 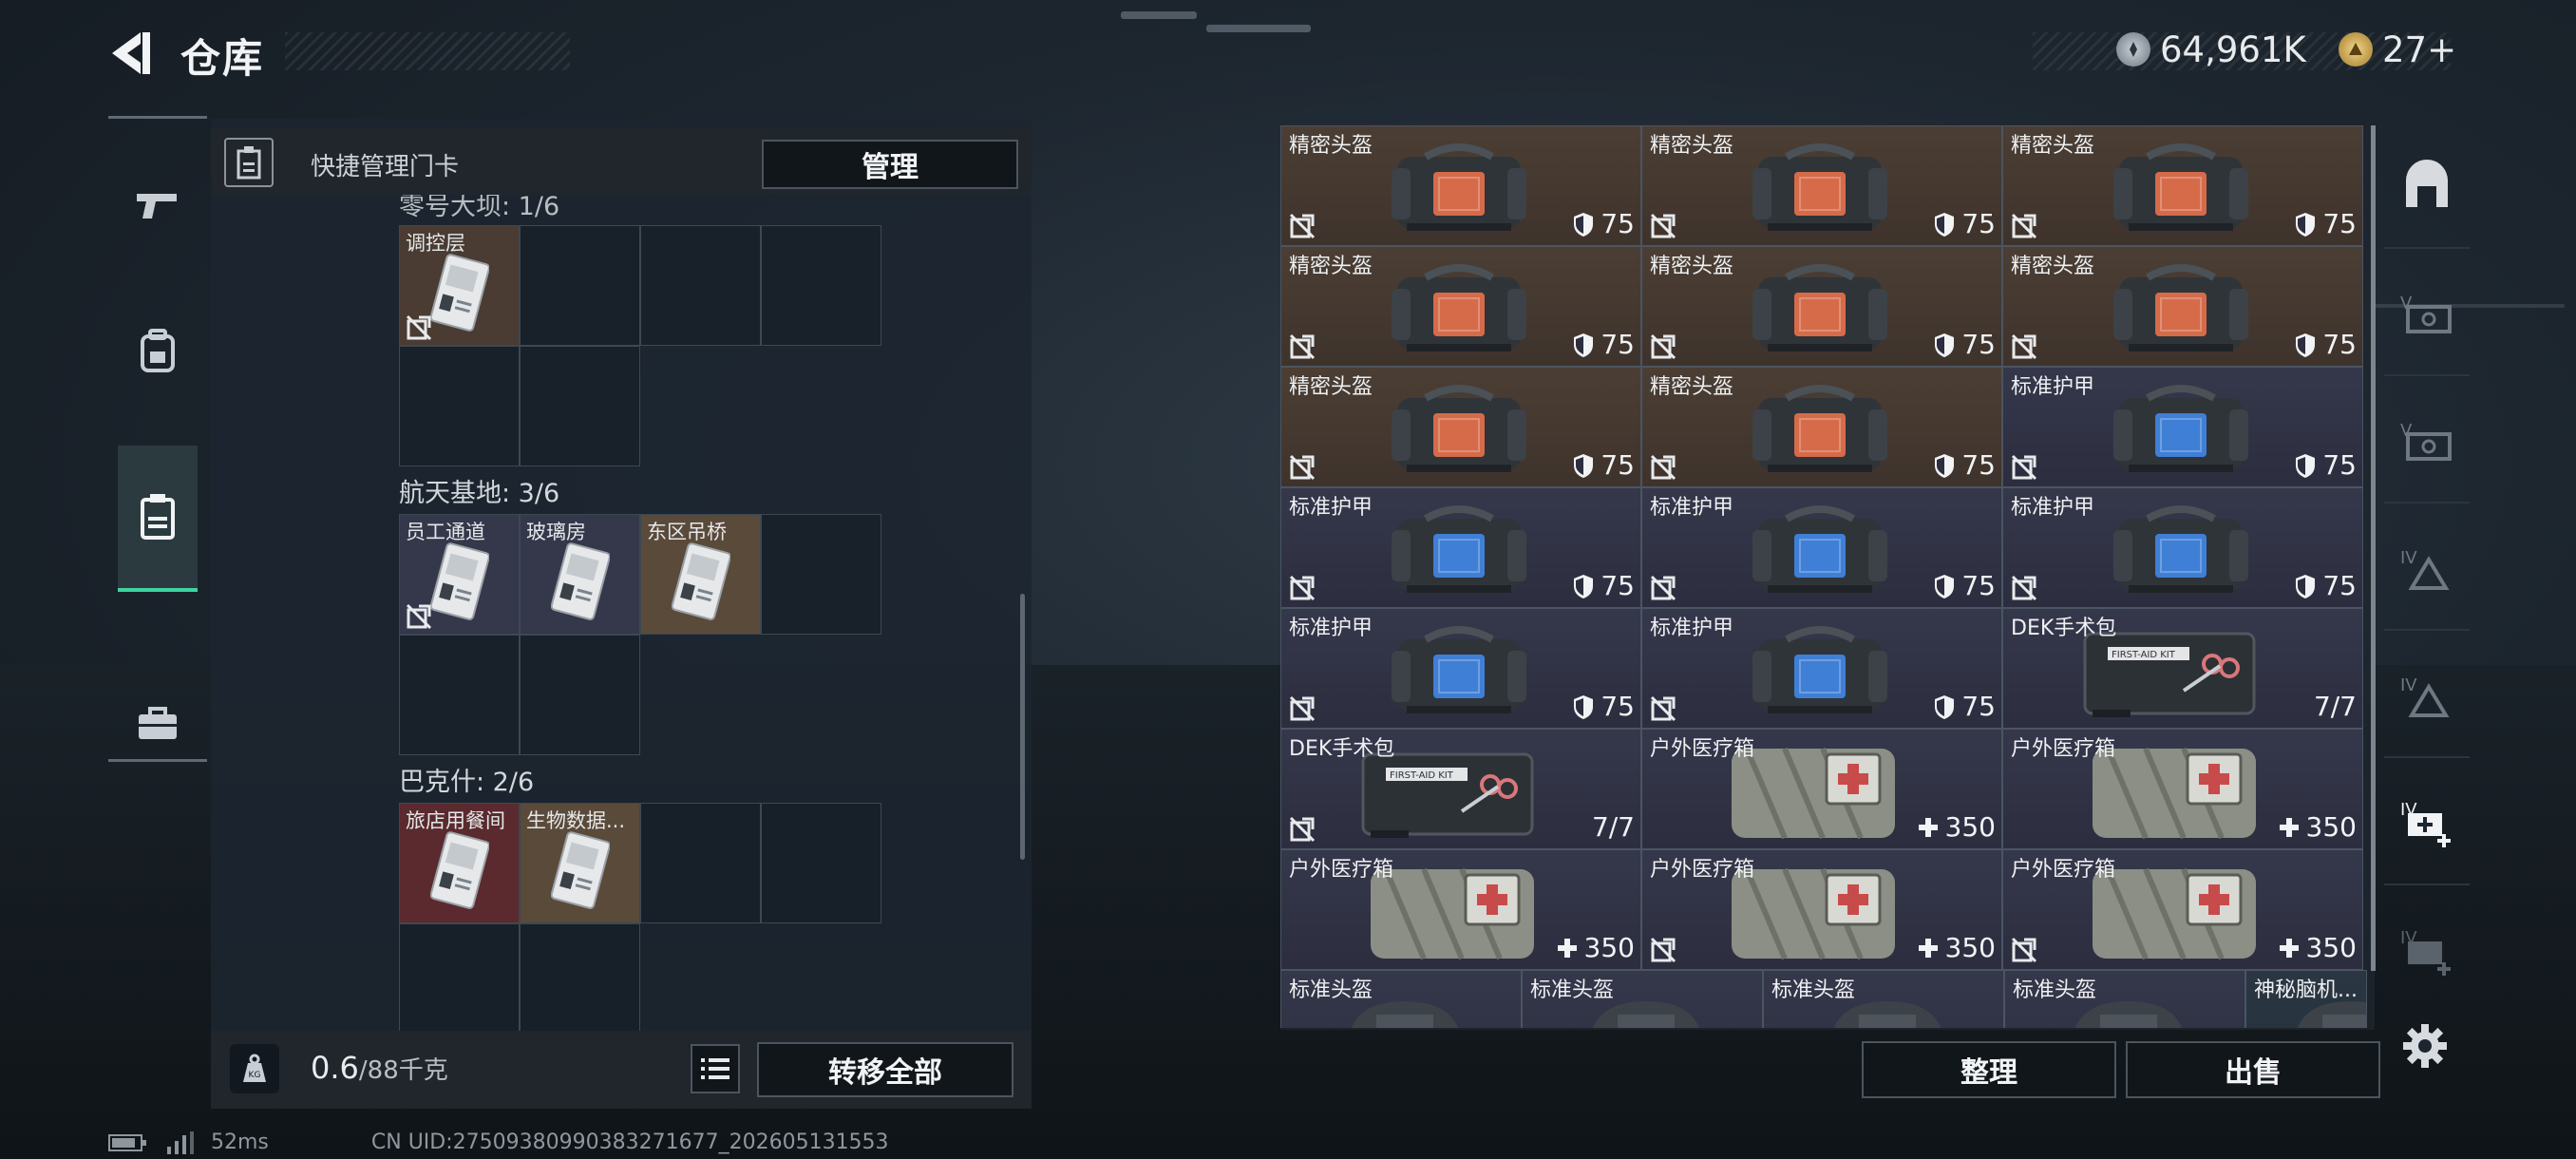 What do you see at coordinates (2427, 442) in the screenshot?
I see `stash-tab-5b: V` at bounding box center [2427, 442].